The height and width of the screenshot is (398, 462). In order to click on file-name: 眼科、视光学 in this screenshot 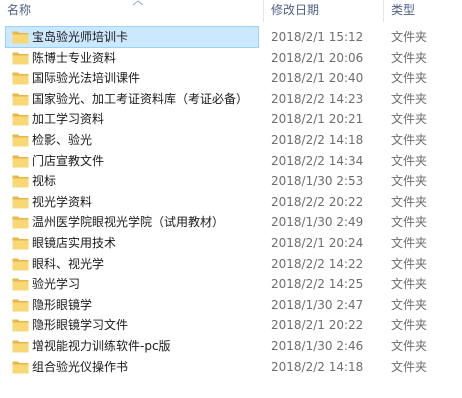, I will do `click(68, 263)`.